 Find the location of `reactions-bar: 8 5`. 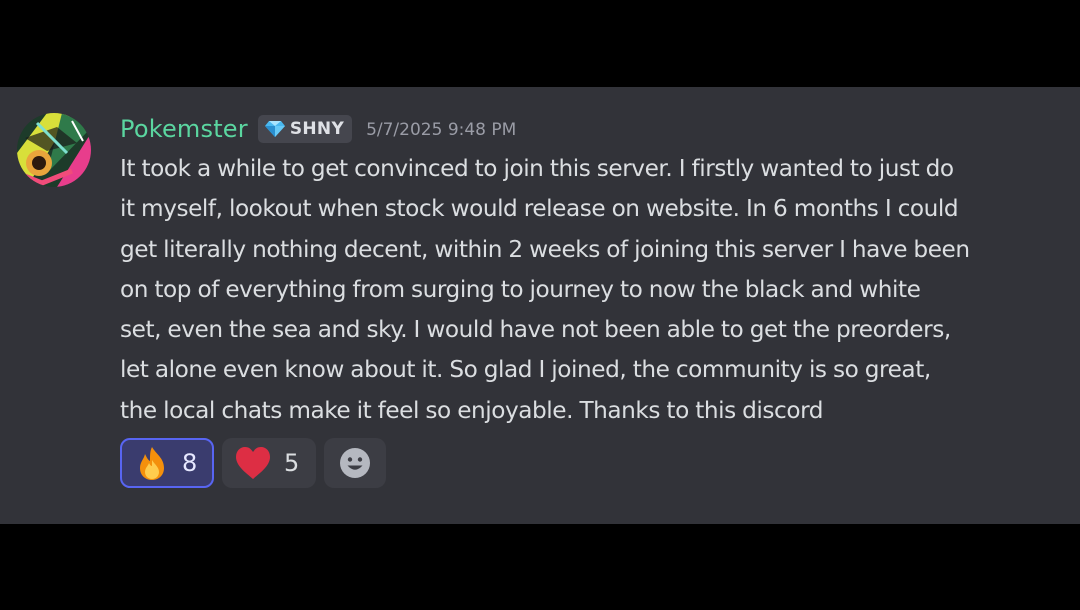

reactions-bar: 8 5 is located at coordinates (253, 463).